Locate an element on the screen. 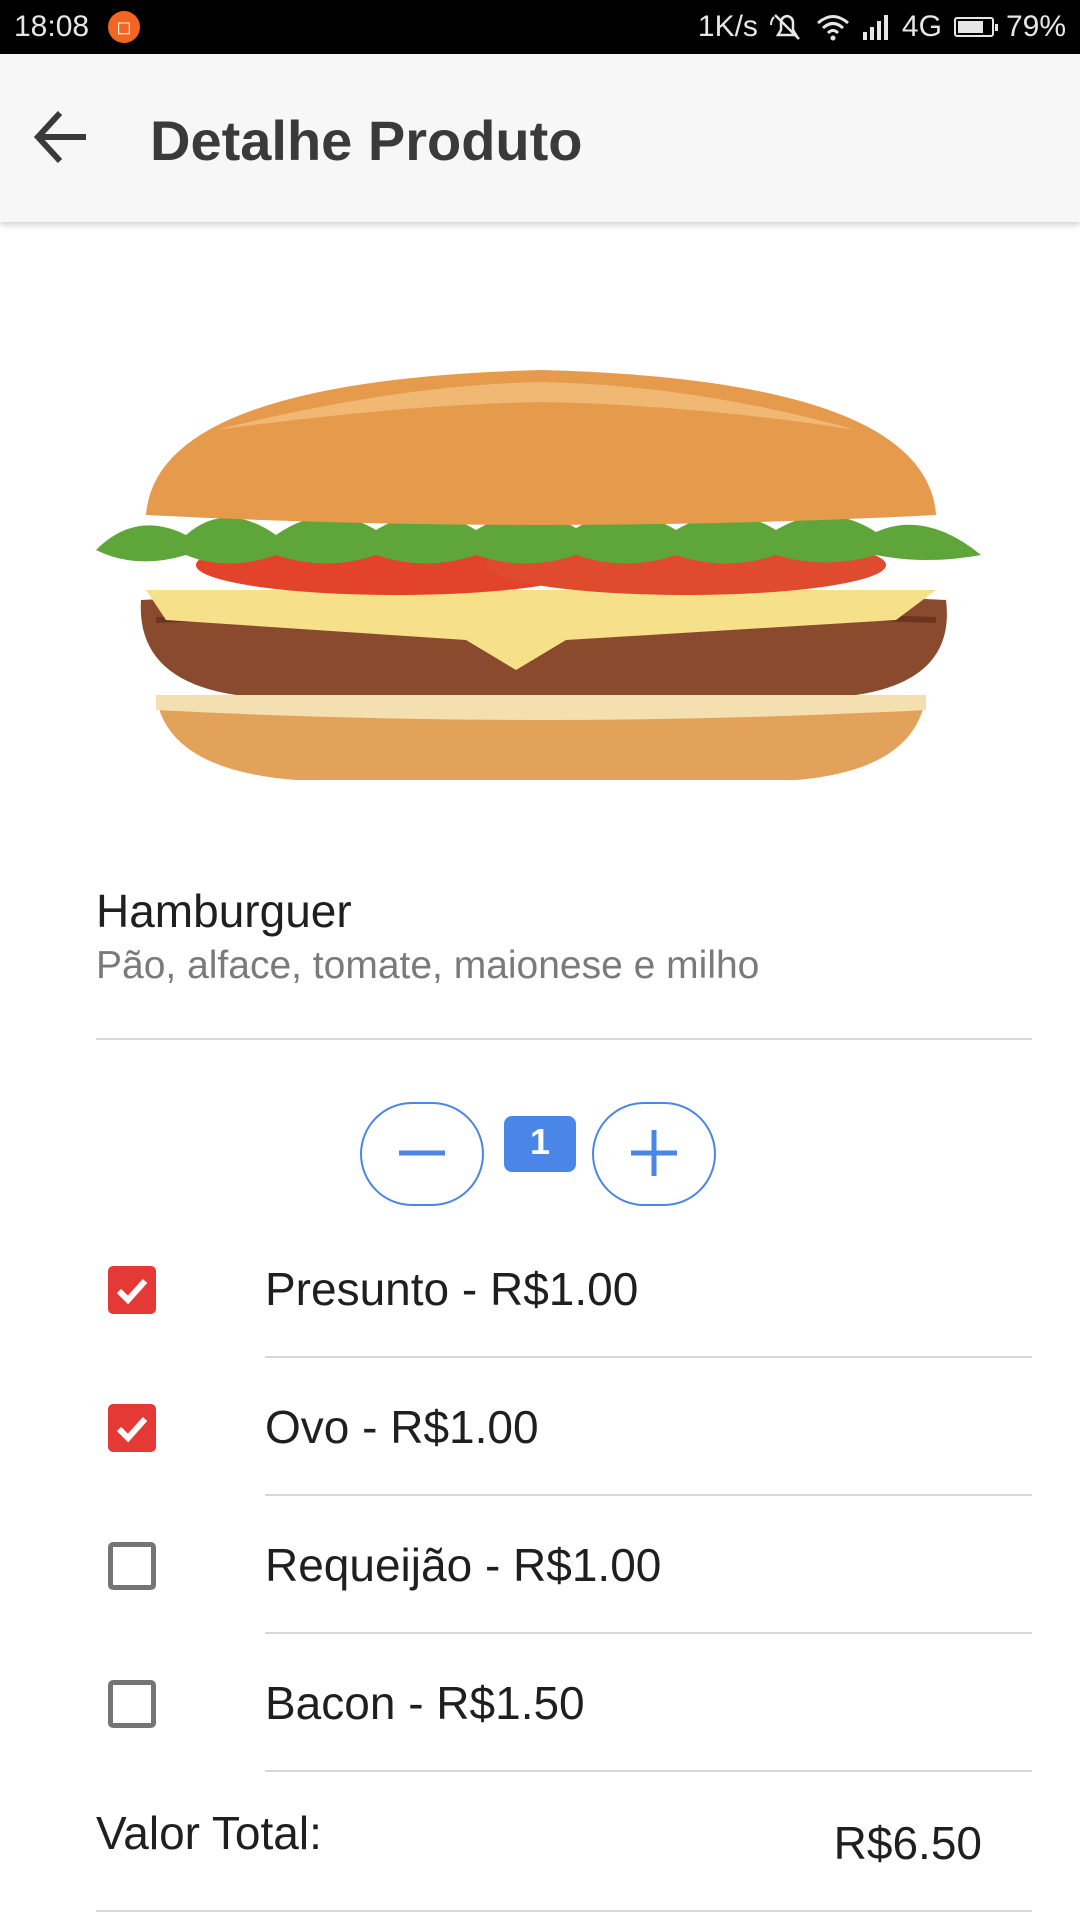  total-value: R$6.50 is located at coordinates (907, 1843).